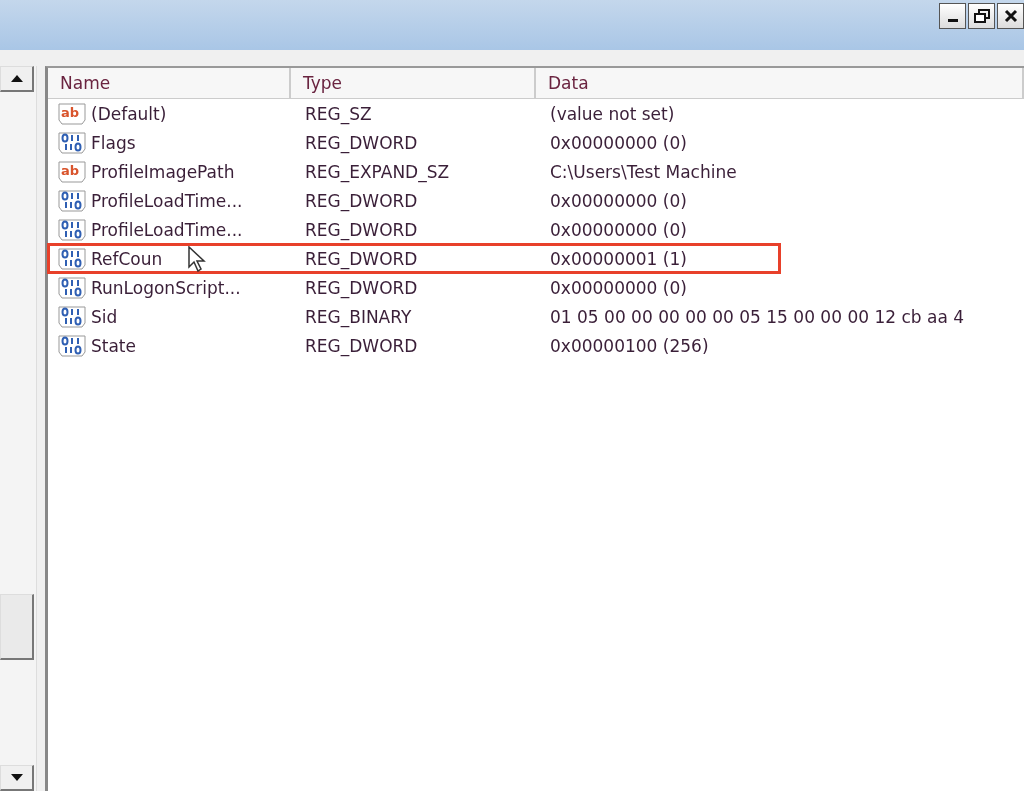  I want to click on column-header: Data, so click(780, 83).